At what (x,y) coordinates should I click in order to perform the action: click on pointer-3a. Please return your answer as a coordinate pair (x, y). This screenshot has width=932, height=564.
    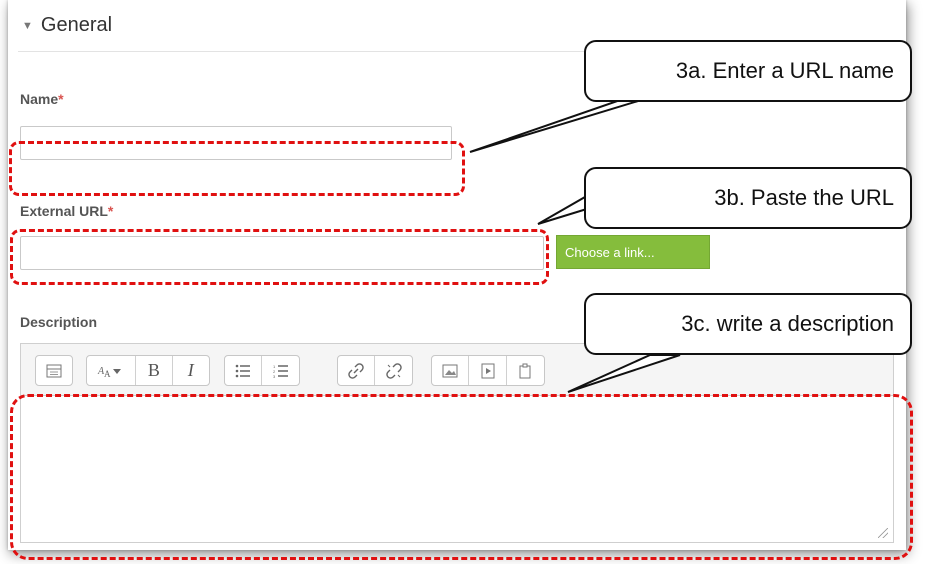
    Looking at the image, I should click on (559, 125).